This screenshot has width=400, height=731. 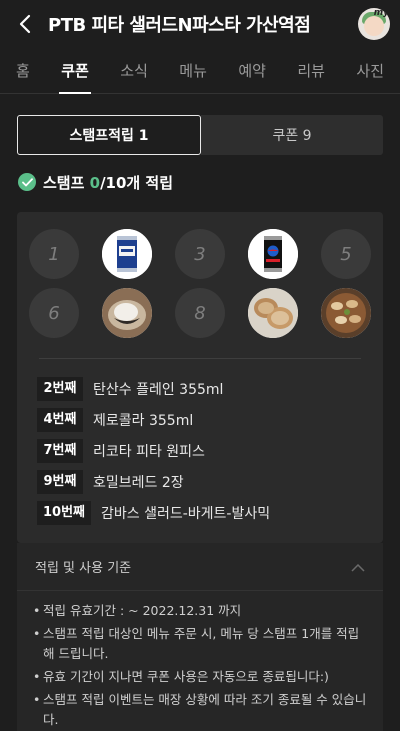 I want to click on check-icon, so click(x=27, y=182).